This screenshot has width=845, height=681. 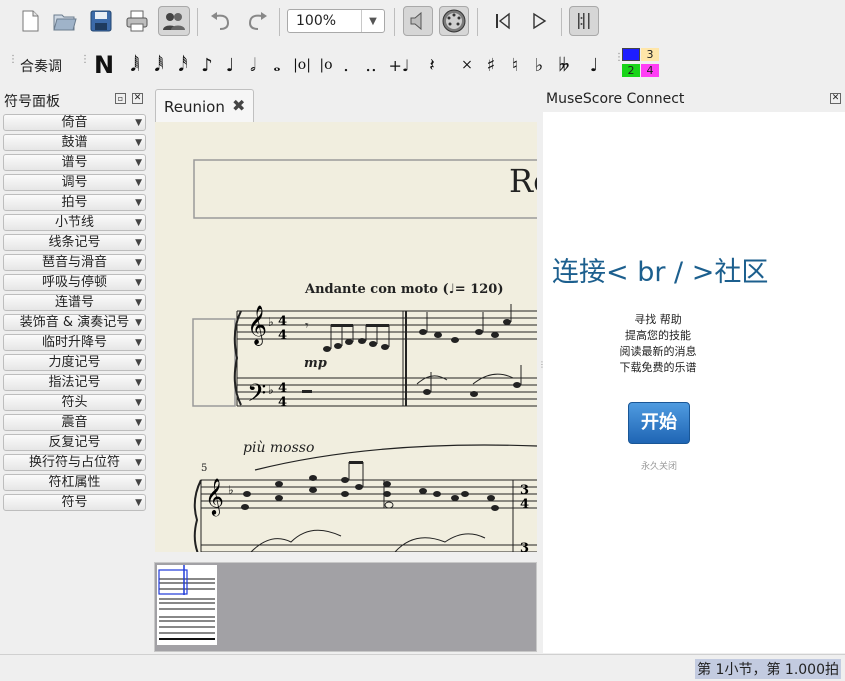 I want to click on page-thumbnail, so click(x=187, y=605).